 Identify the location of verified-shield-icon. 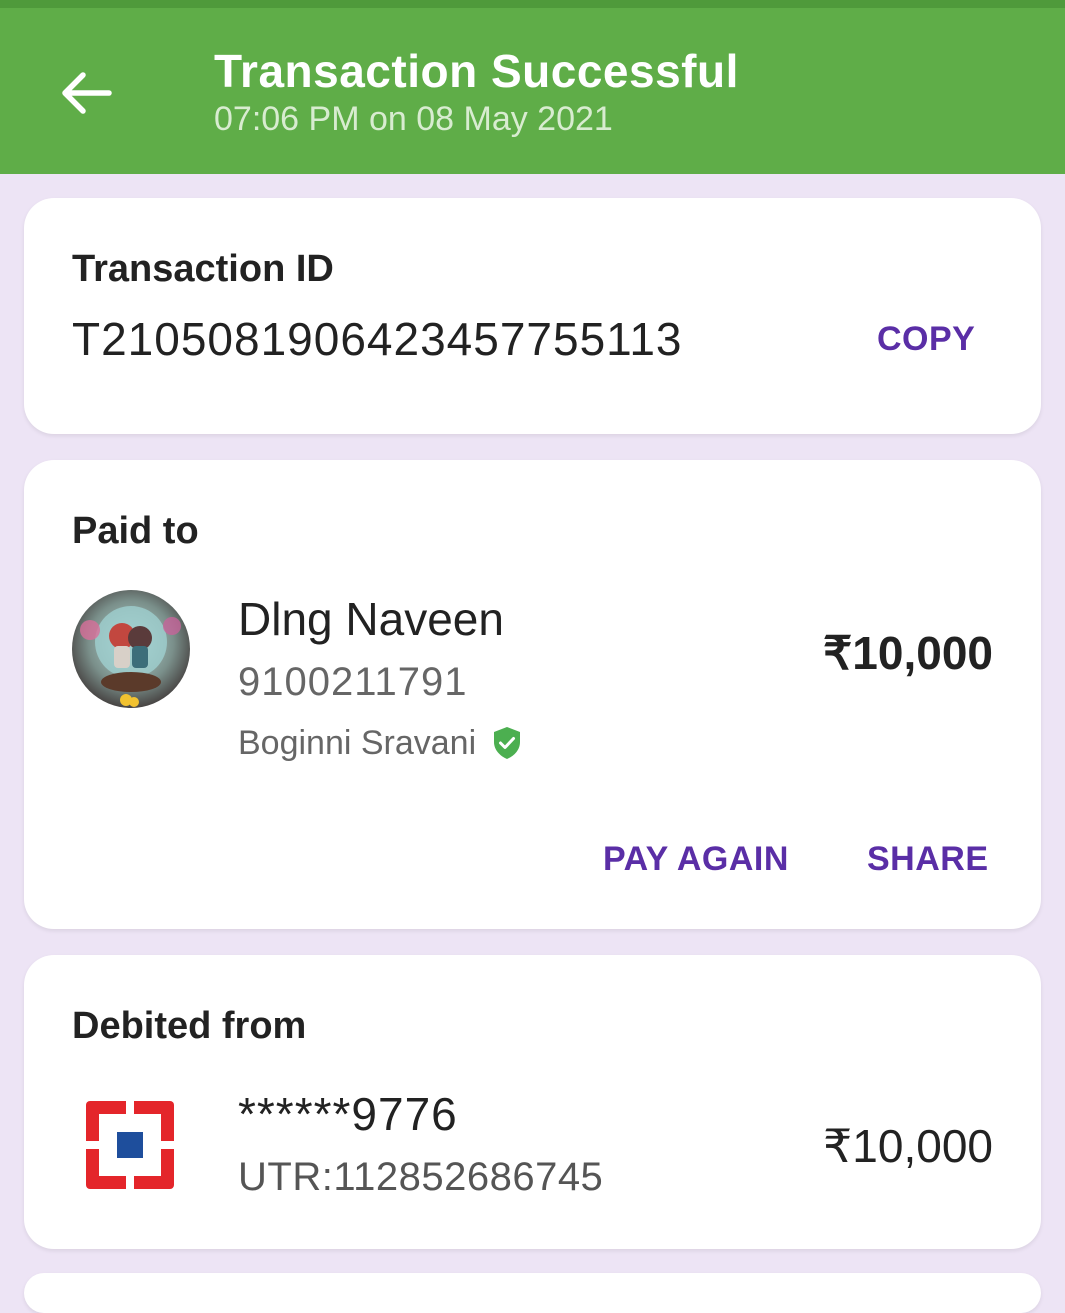
(507, 743).